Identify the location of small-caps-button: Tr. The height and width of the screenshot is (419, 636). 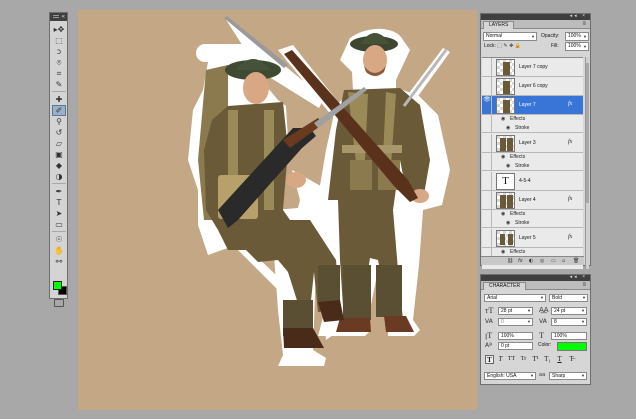
(523, 359).